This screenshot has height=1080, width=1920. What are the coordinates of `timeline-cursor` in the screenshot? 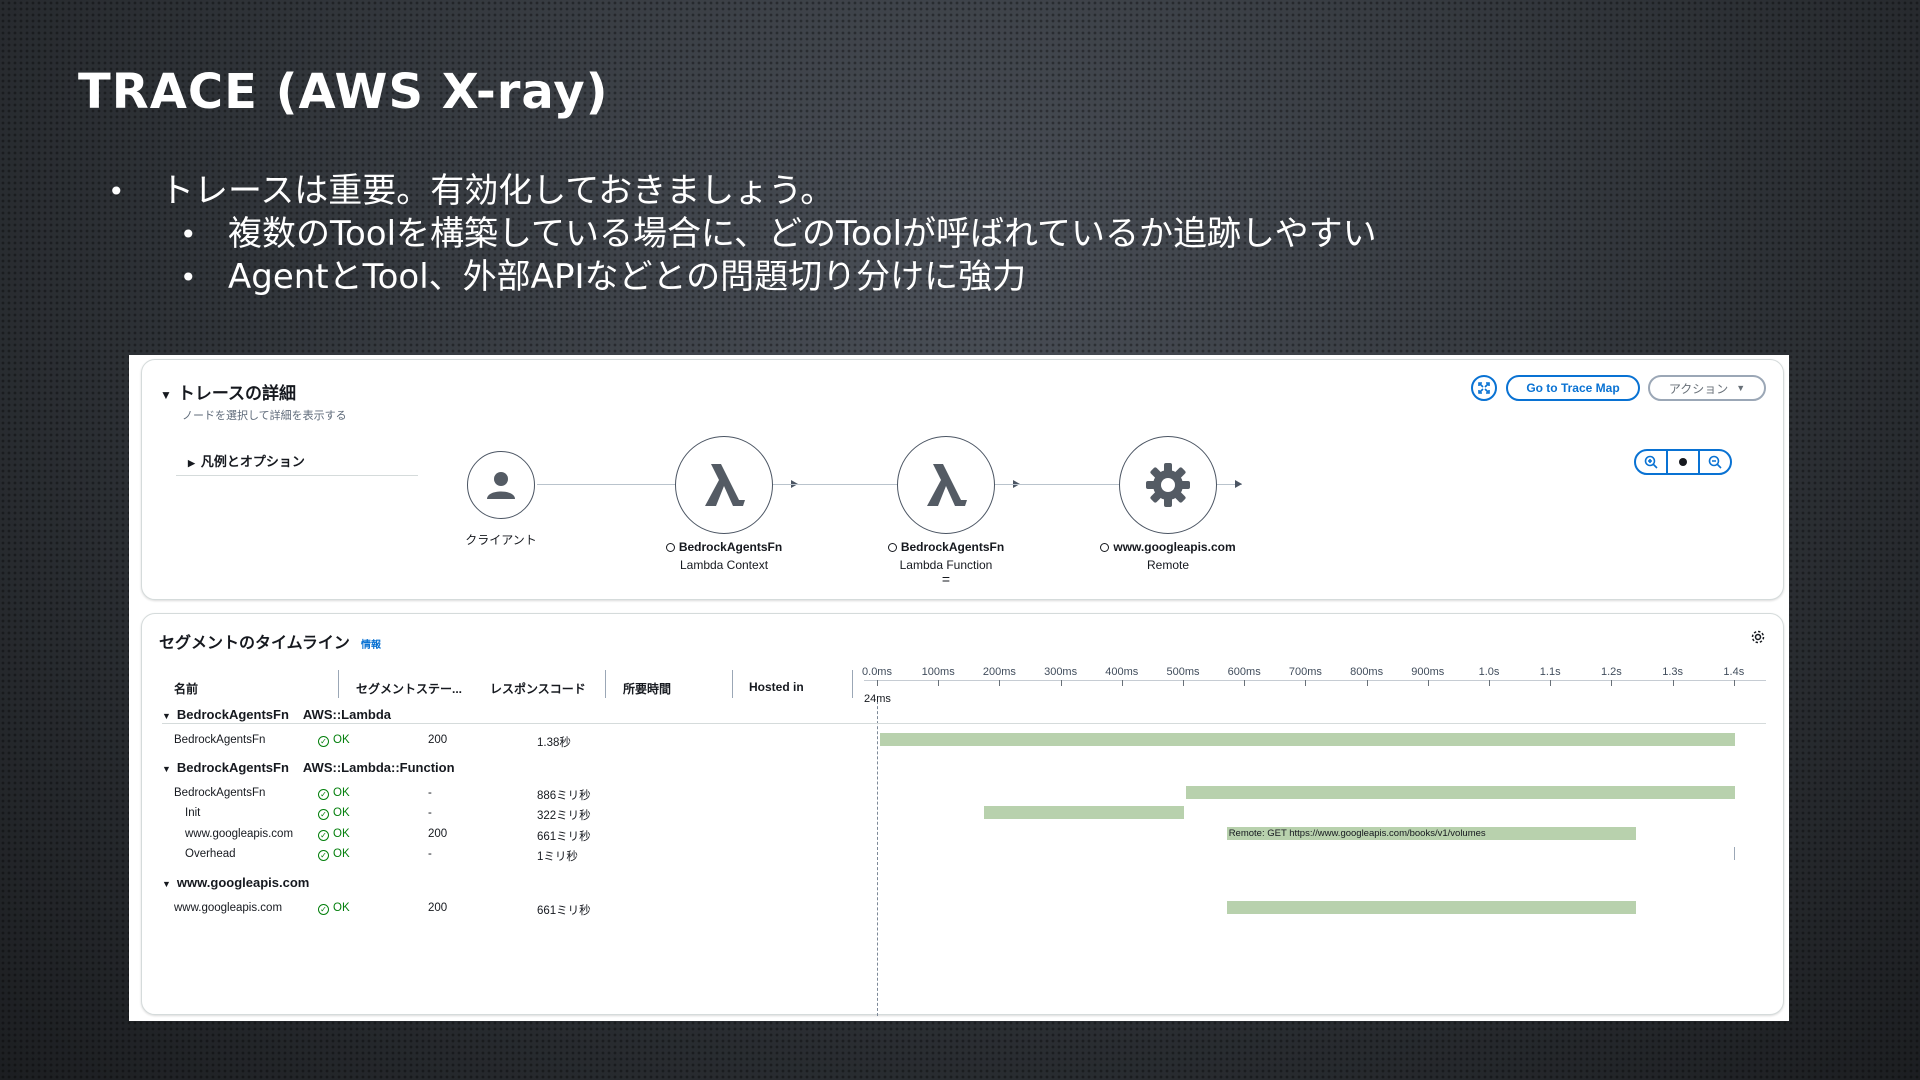 It's located at (877, 856).